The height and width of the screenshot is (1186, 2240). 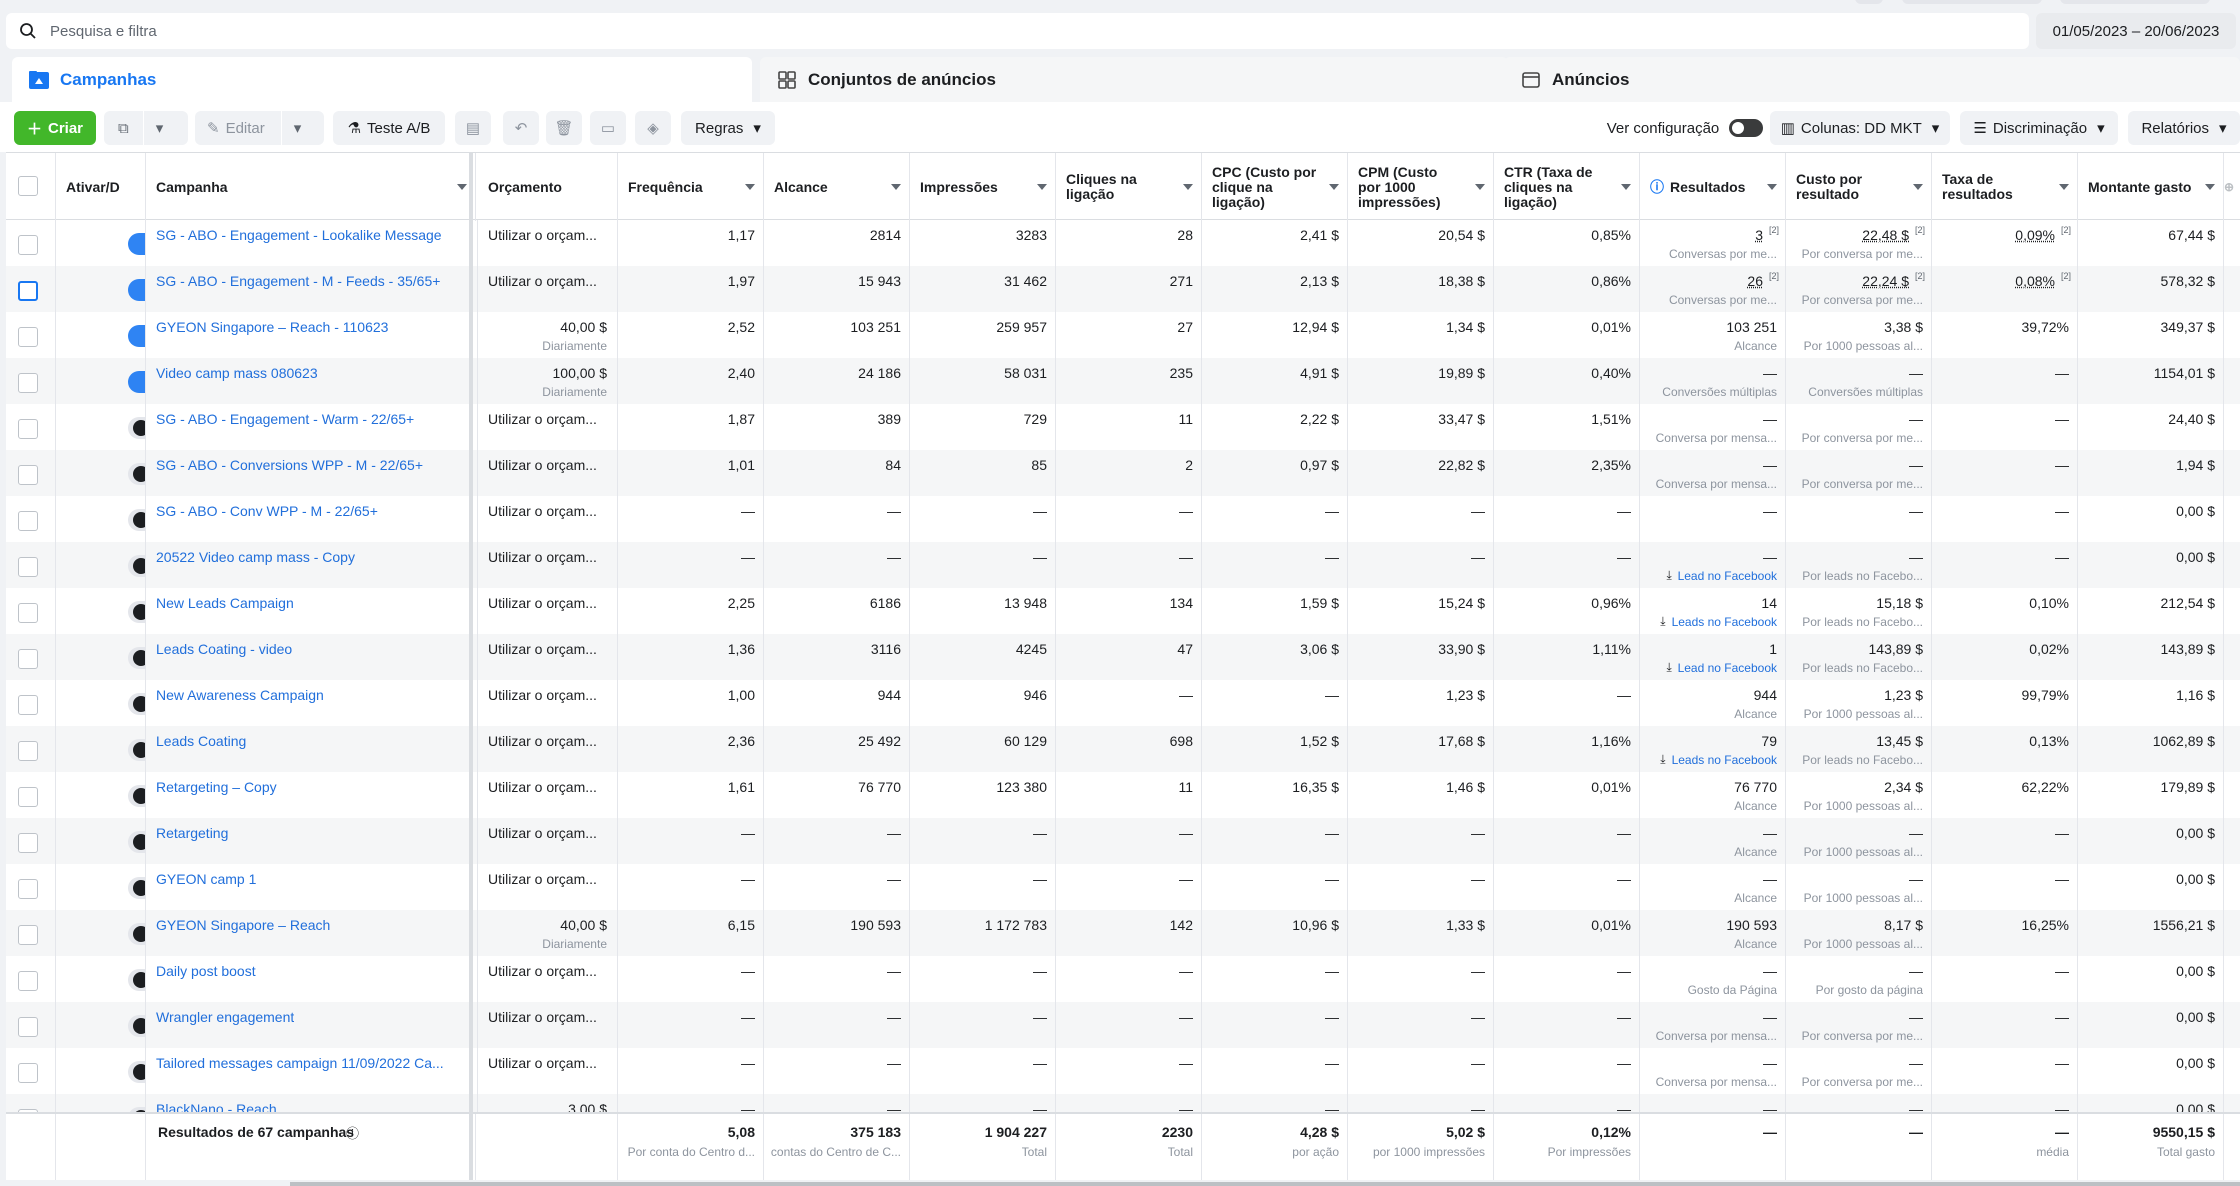 What do you see at coordinates (240, 695) in the screenshot?
I see `campaign-link: New Awareness Campaign` at bounding box center [240, 695].